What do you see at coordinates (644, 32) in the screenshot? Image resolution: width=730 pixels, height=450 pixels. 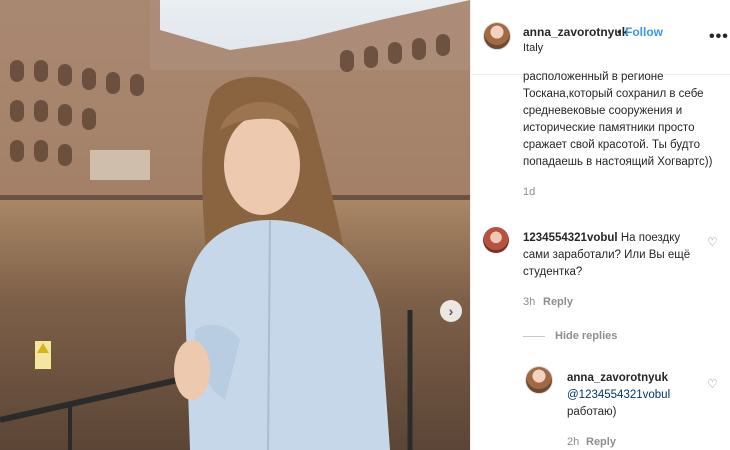 I see `follow-button: Follow` at bounding box center [644, 32].